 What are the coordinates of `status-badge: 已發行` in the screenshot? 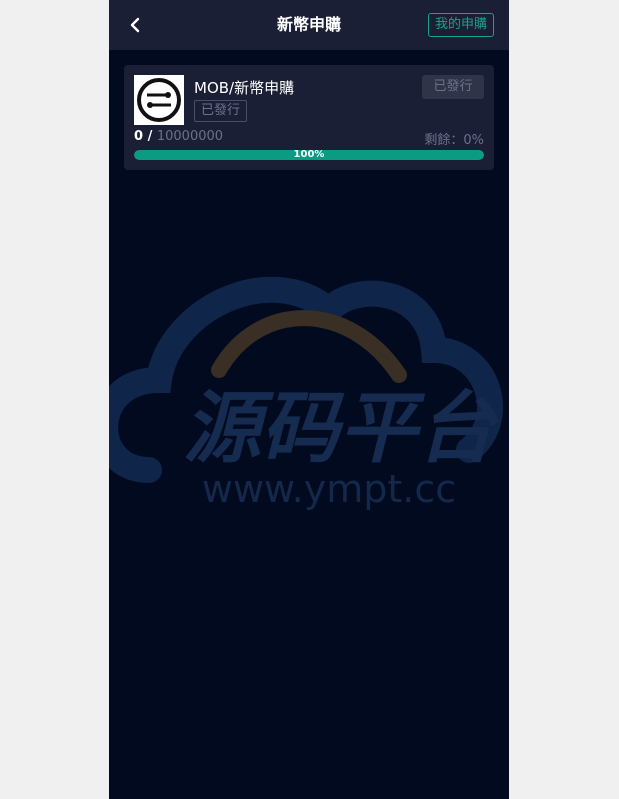 It's located at (221, 111).